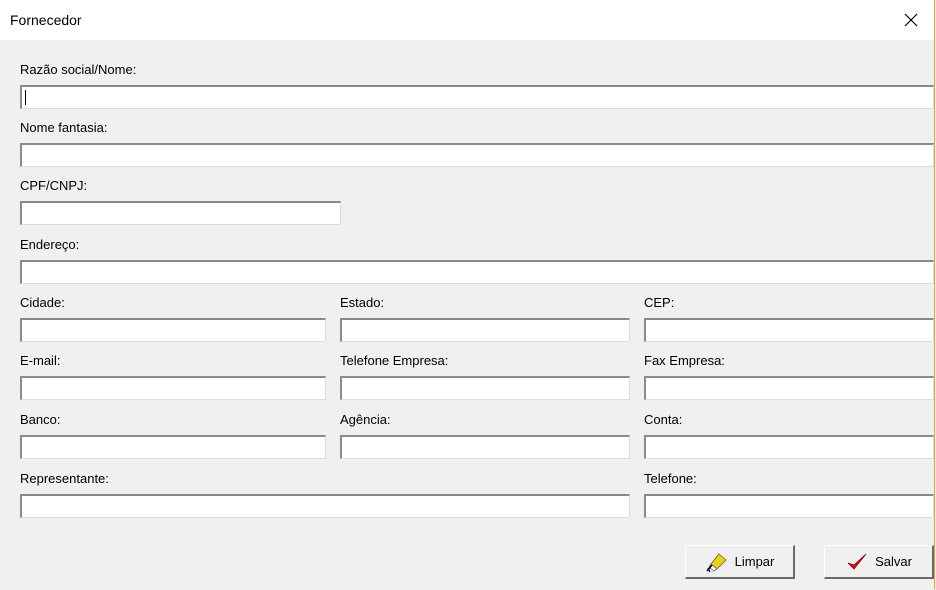 The width and height of the screenshot is (936, 590). I want to click on cpf-cnpj-label: CPF/CNPJ:, so click(54, 185).